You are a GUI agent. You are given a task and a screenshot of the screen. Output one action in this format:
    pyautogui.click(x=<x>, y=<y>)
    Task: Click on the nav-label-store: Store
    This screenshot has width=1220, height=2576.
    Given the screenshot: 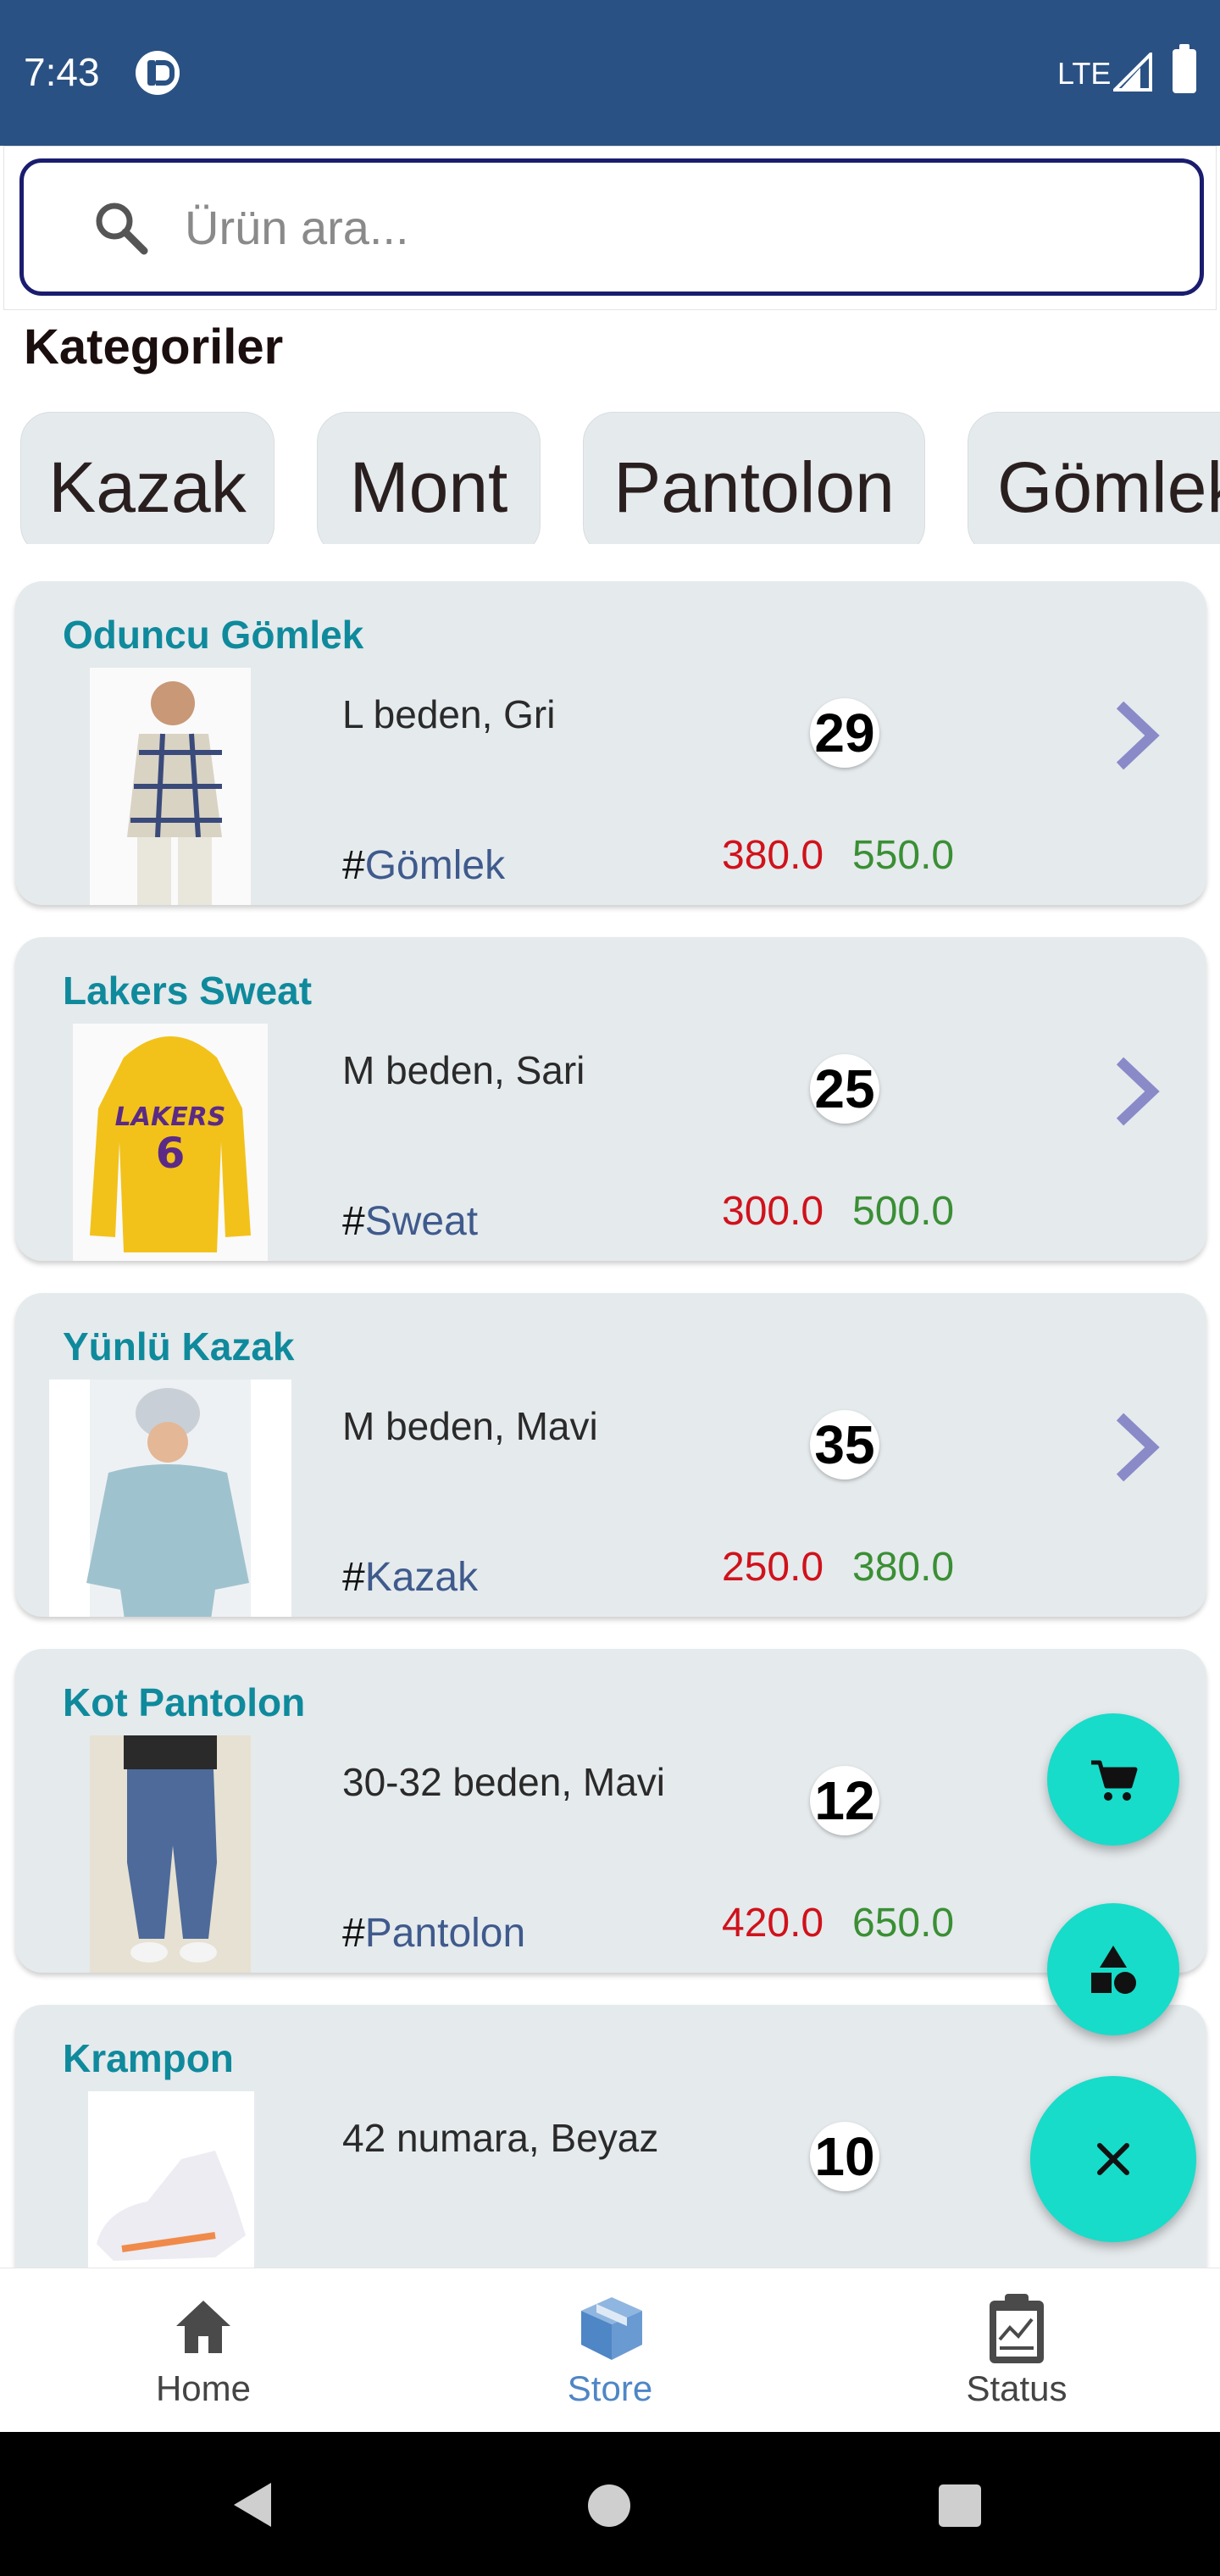 What is the action you would take?
    pyautogui.click(x=610, y=2388)
    